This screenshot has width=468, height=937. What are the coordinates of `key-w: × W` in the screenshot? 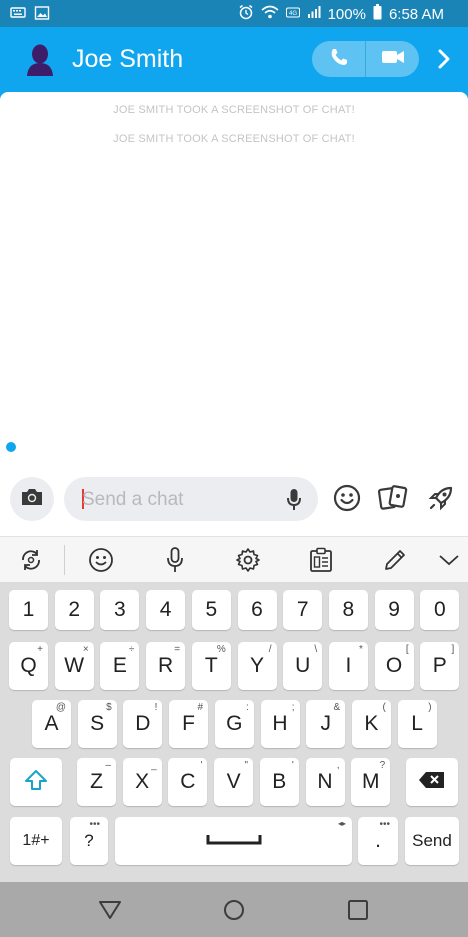 It's located at (74, 666).